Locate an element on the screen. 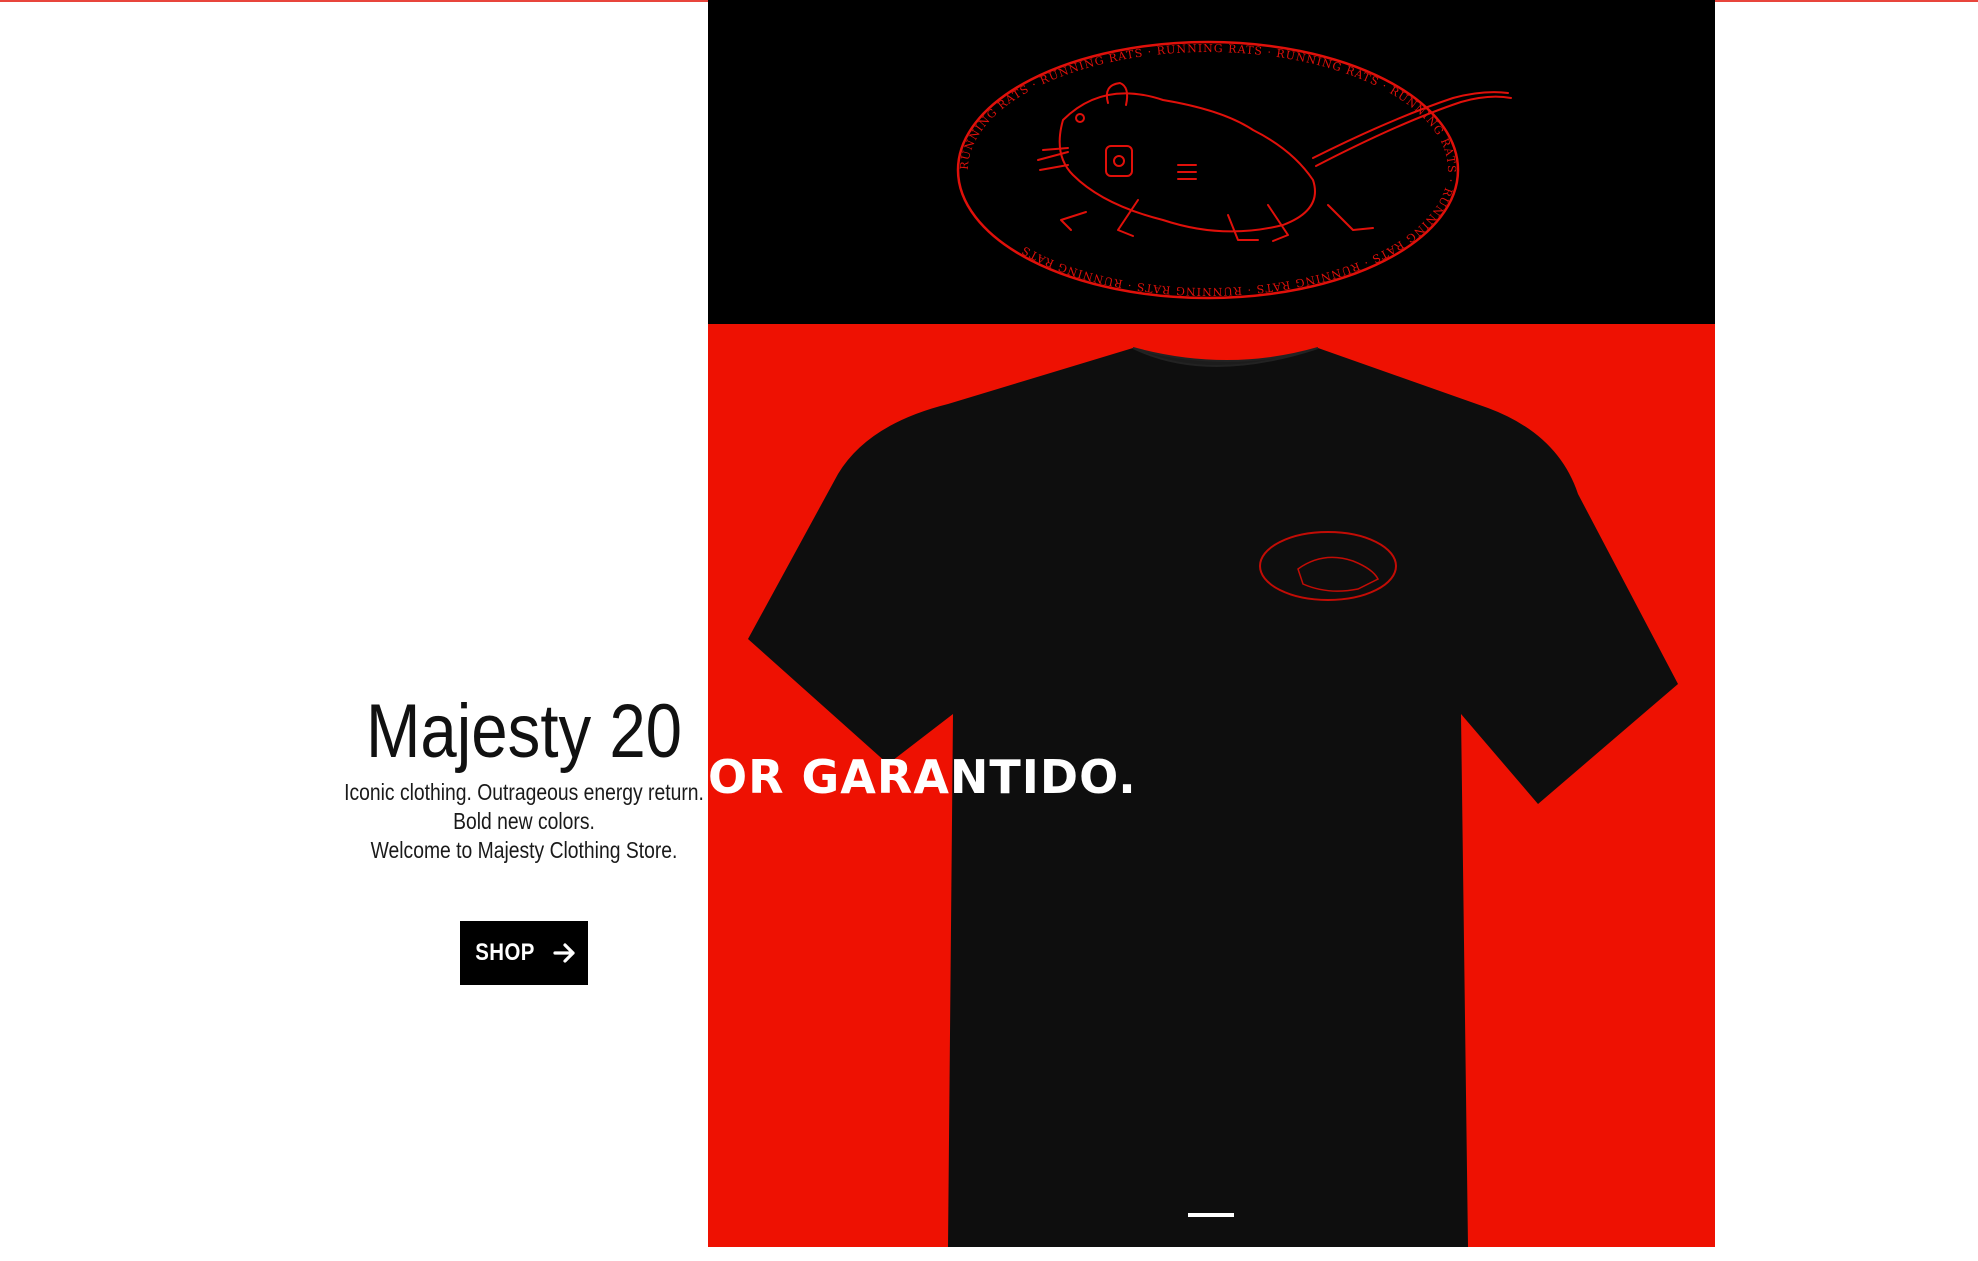 The image size is (1978, 1261). image-overlay-text: OR GARANTIDO. is located at coordinates (922, 777).